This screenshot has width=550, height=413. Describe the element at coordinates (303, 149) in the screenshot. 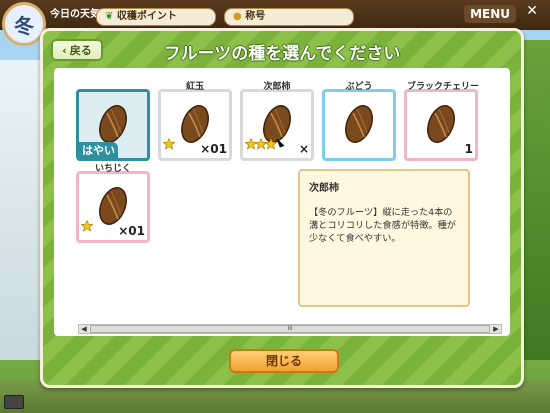

I see `seed-count: ×` at that location.